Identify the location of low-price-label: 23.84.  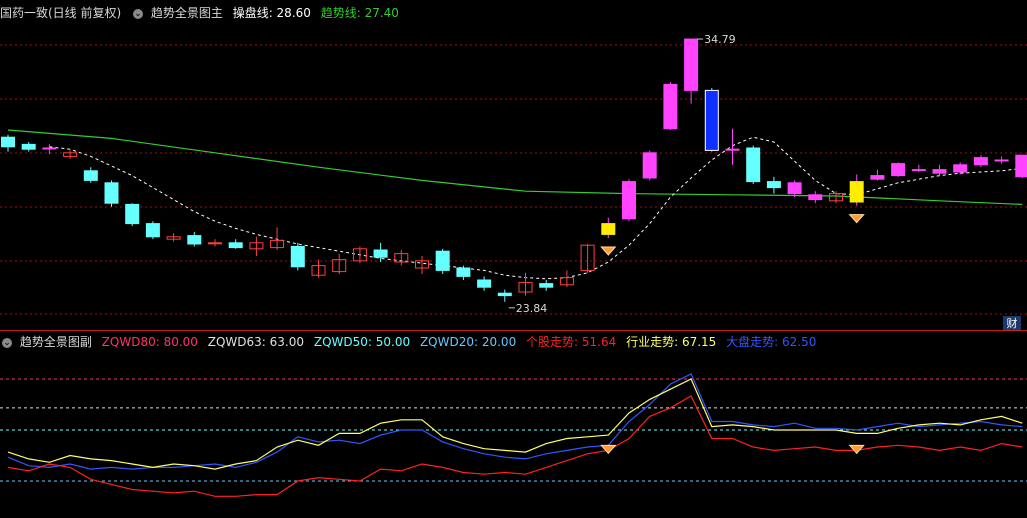
(532, 308).